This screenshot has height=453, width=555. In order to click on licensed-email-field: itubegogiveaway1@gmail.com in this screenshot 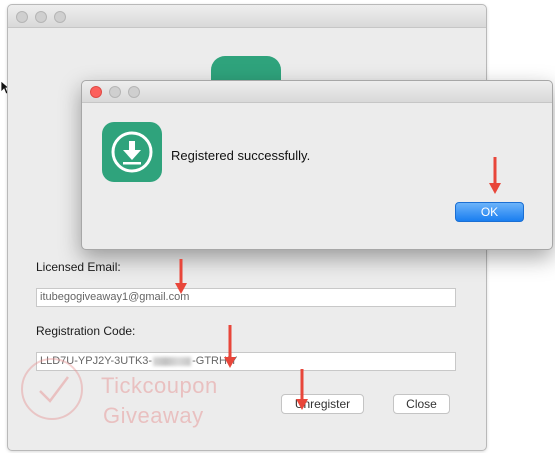, I will do `click(246, 297)`.